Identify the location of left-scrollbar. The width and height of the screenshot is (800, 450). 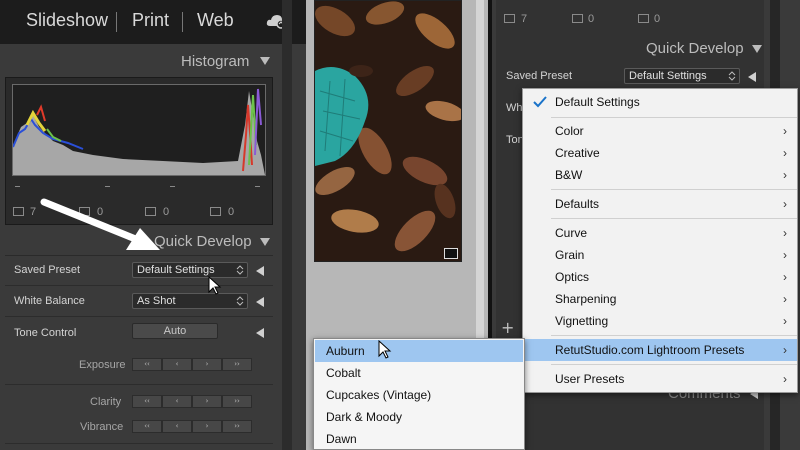
(287, 225).